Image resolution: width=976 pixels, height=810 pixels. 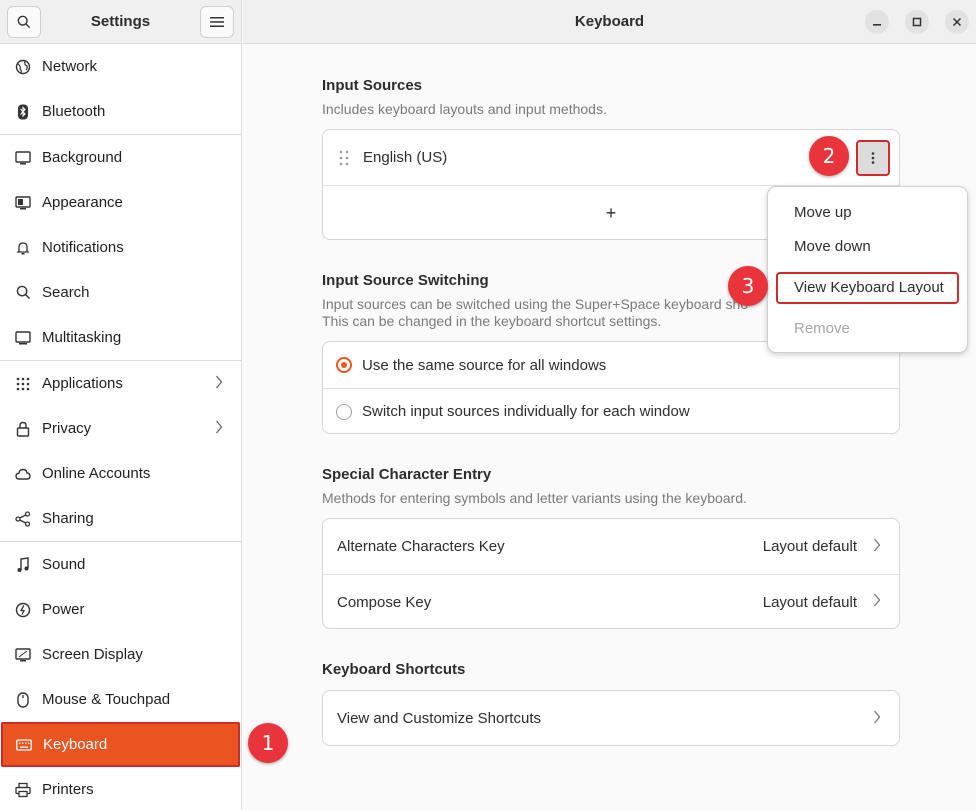 What do you see at coordinates (748, 286) in the screenshot?
I see `step-badge-3: 3` at bounding box center [748, 286].